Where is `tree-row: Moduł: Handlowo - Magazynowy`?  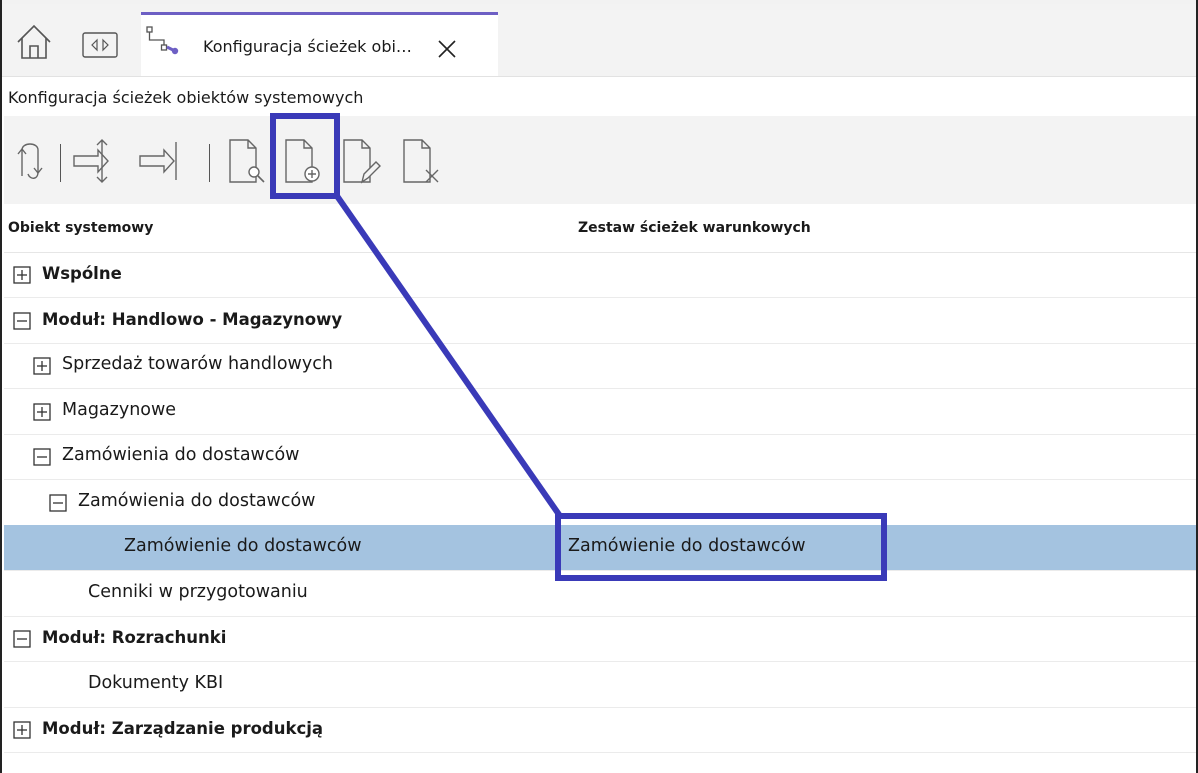 tree-row: Moduł: Handlowo - Magazynowy is located at coordinates (601, 321).